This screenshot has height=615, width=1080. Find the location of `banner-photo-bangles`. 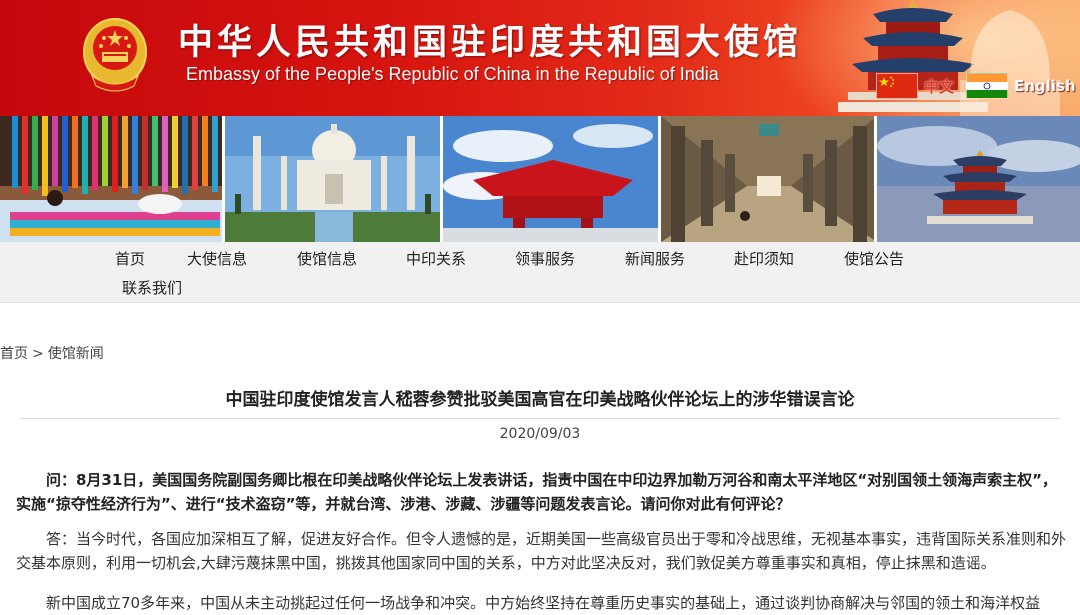

banner-photo-bangles is located at coordinates (112, 179).